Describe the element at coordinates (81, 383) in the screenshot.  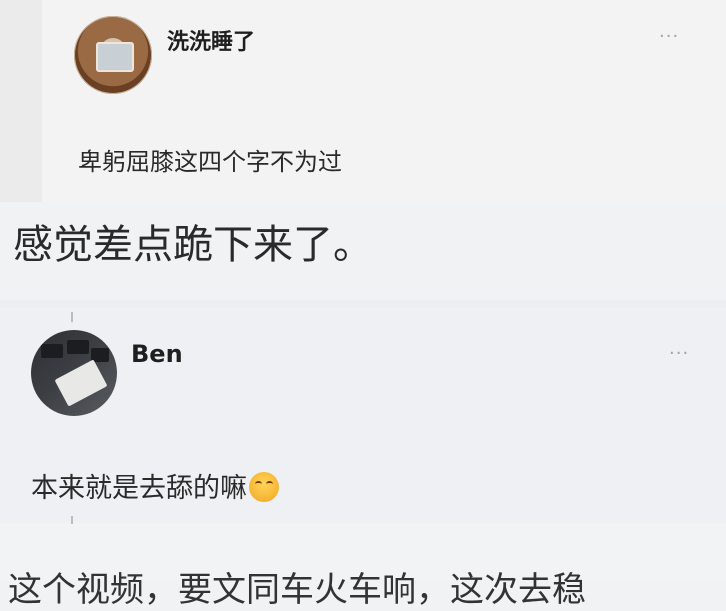
I see `paper-icon` at that location.